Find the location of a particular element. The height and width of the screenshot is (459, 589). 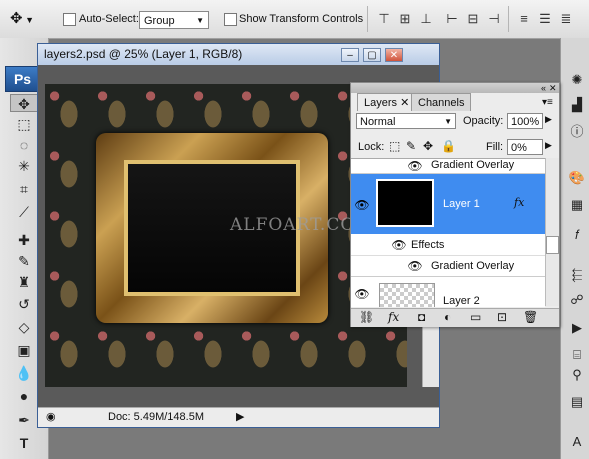

tab-layers: Layers ✕ is located at coordinates (387, 102).